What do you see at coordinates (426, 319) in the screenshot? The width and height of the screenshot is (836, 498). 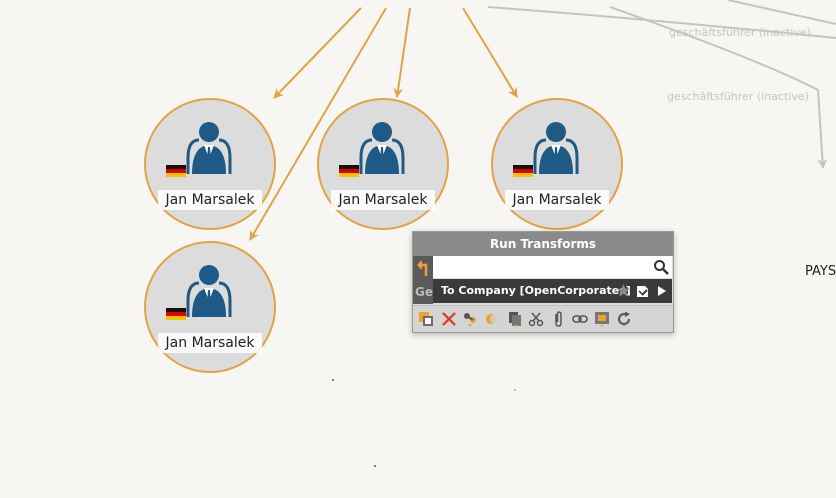 I see `select-icon` at bounding box center [426, 319].